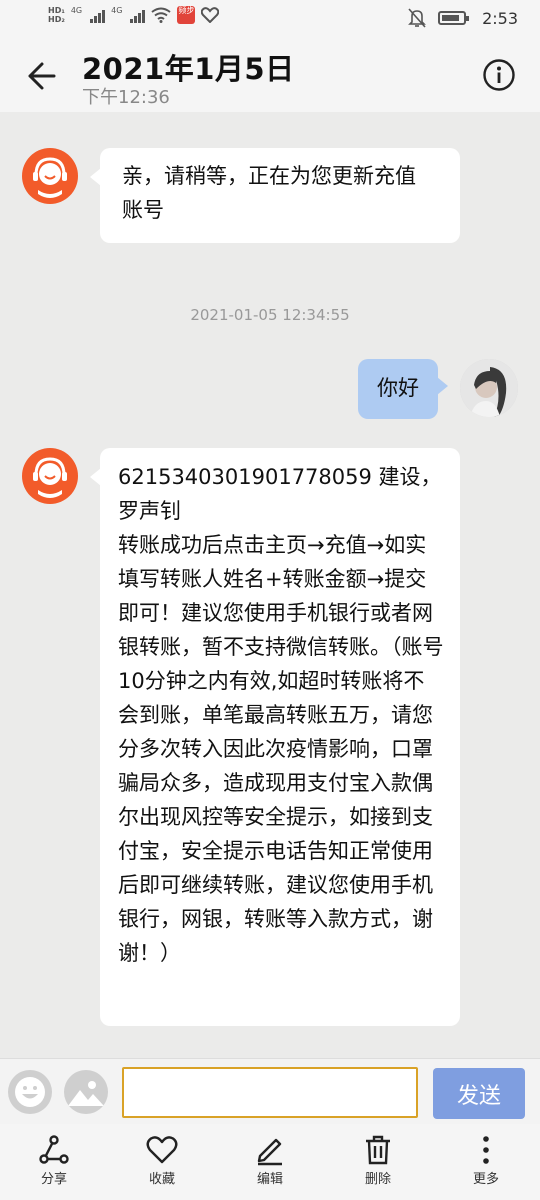 The height and width of the screenshot is (1200, 540). I want to click on pencil-icon, so click(269, 1152).